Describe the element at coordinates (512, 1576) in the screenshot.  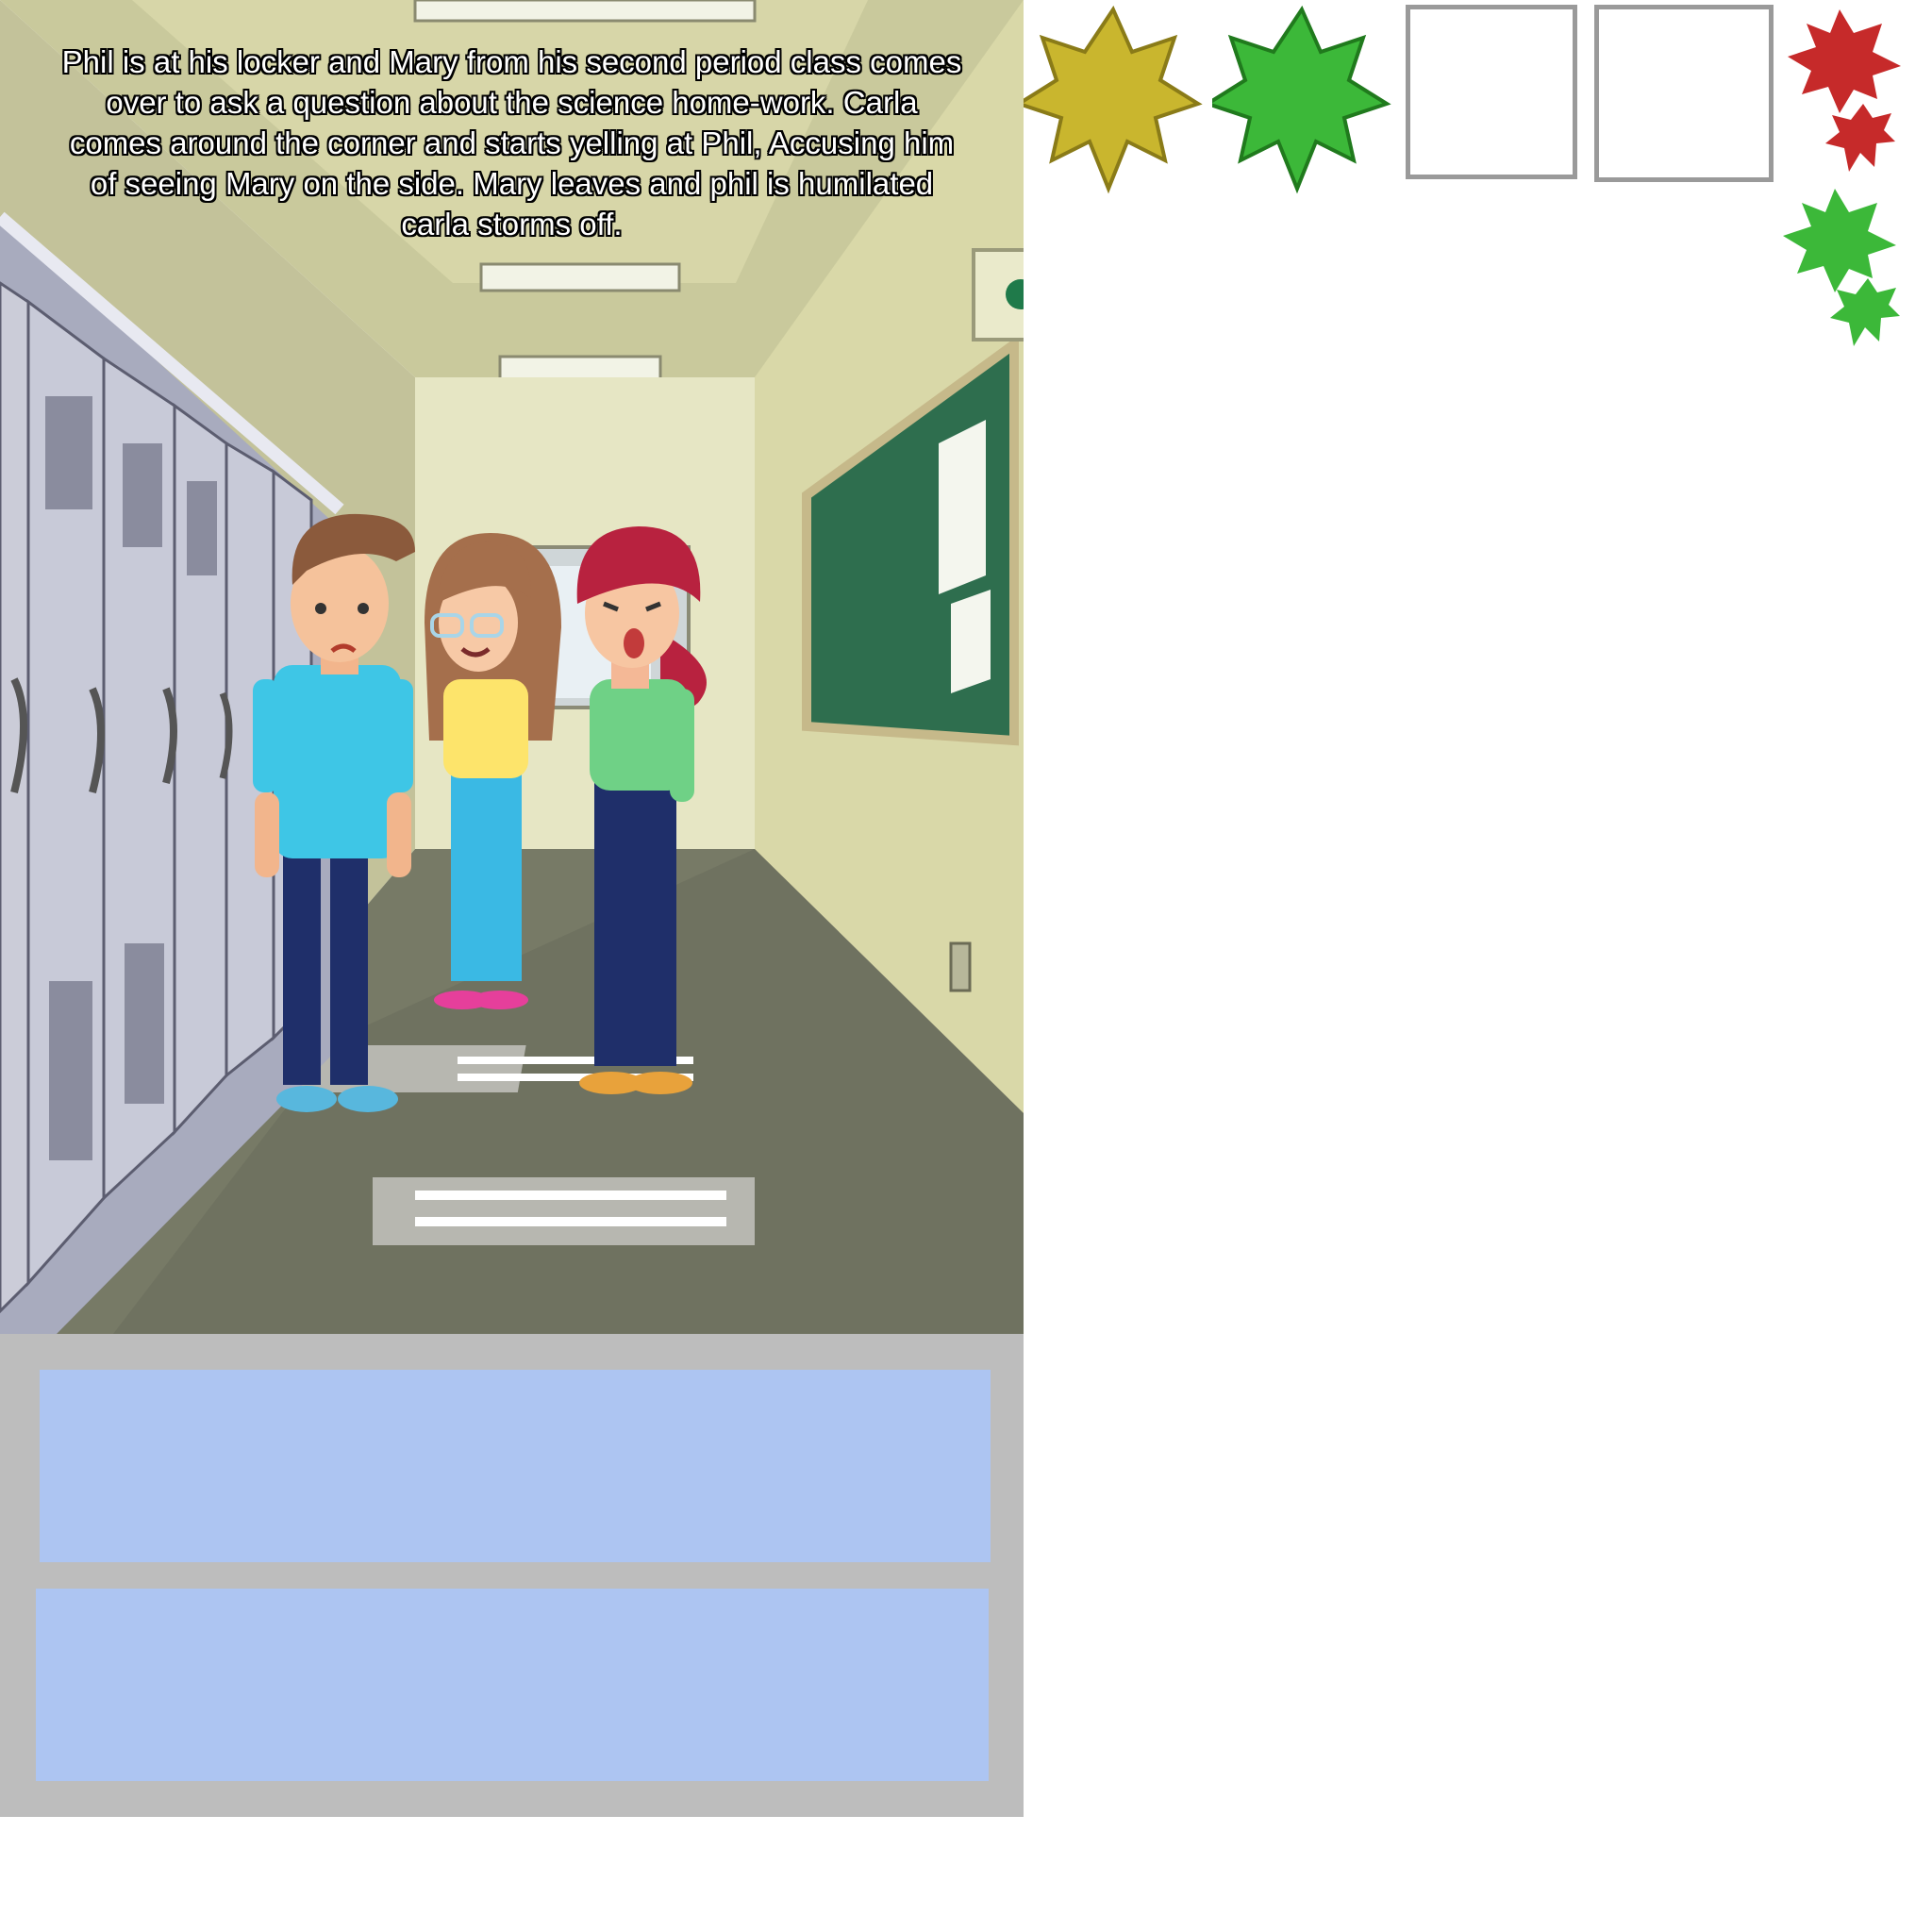
I see `dialog-panel` at that location.